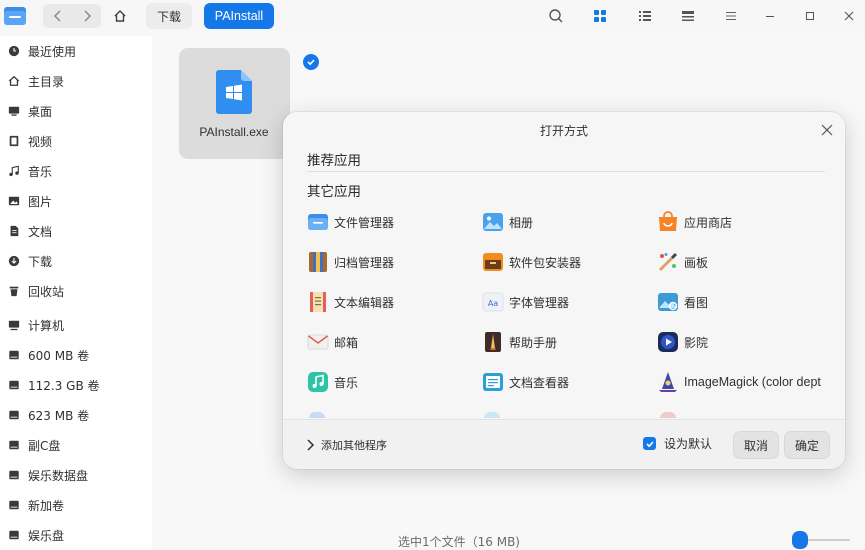  Describe the element at coordinates (76, 81) in the screenshot. I see `sidebar-item: 主目录` at that location.